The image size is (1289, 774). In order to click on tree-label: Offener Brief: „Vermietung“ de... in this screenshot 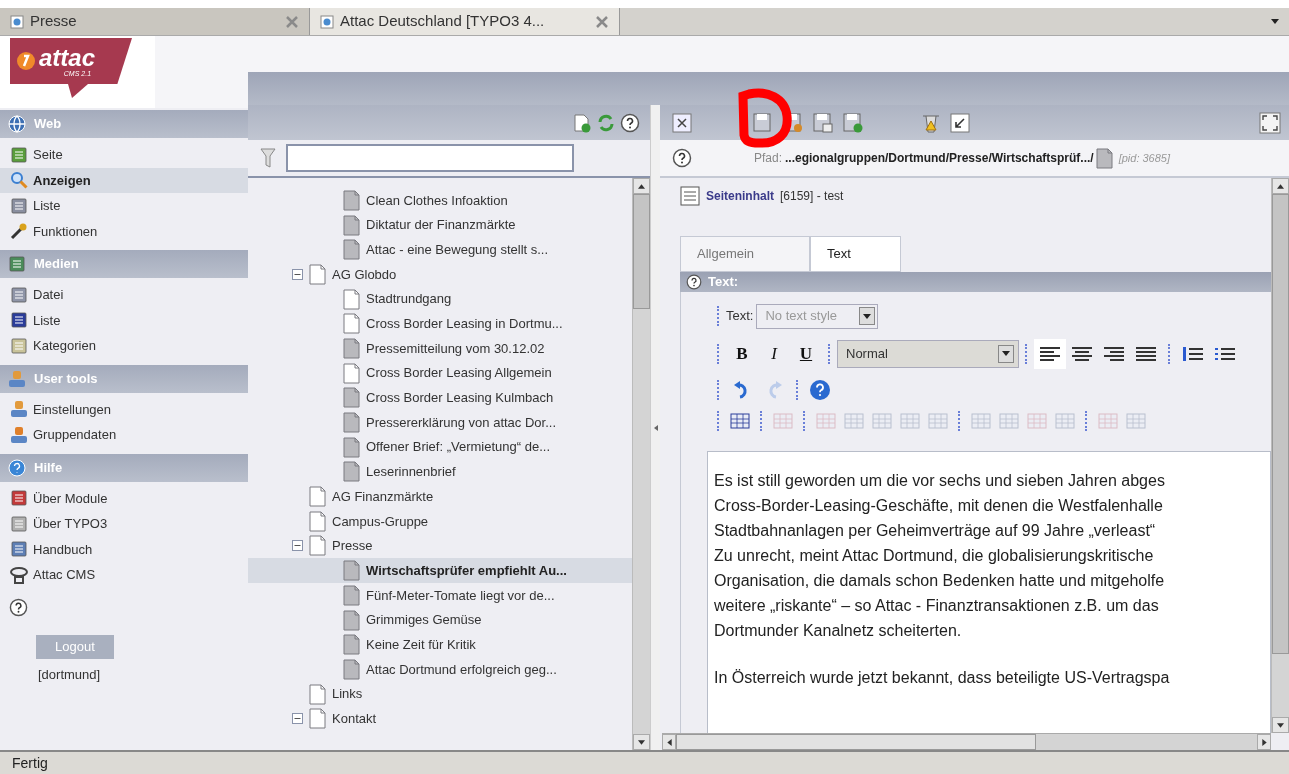, I will do `click(458, 447)`.